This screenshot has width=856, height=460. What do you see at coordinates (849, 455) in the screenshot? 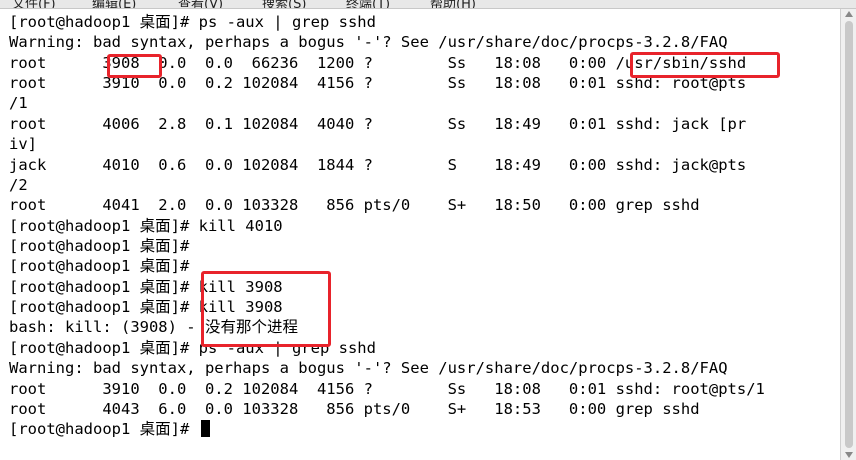
I see `scroll-down-arrow-icon` at bounding box center [849, 455].